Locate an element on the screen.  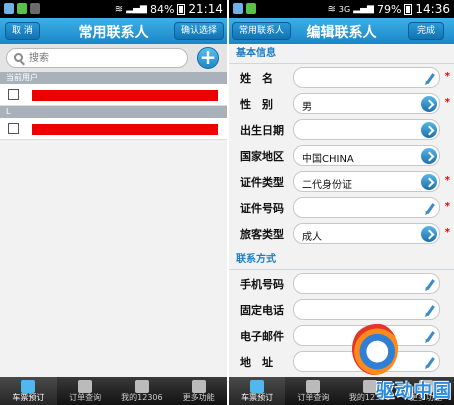
notification-icon is located at coordinates (35, 8).